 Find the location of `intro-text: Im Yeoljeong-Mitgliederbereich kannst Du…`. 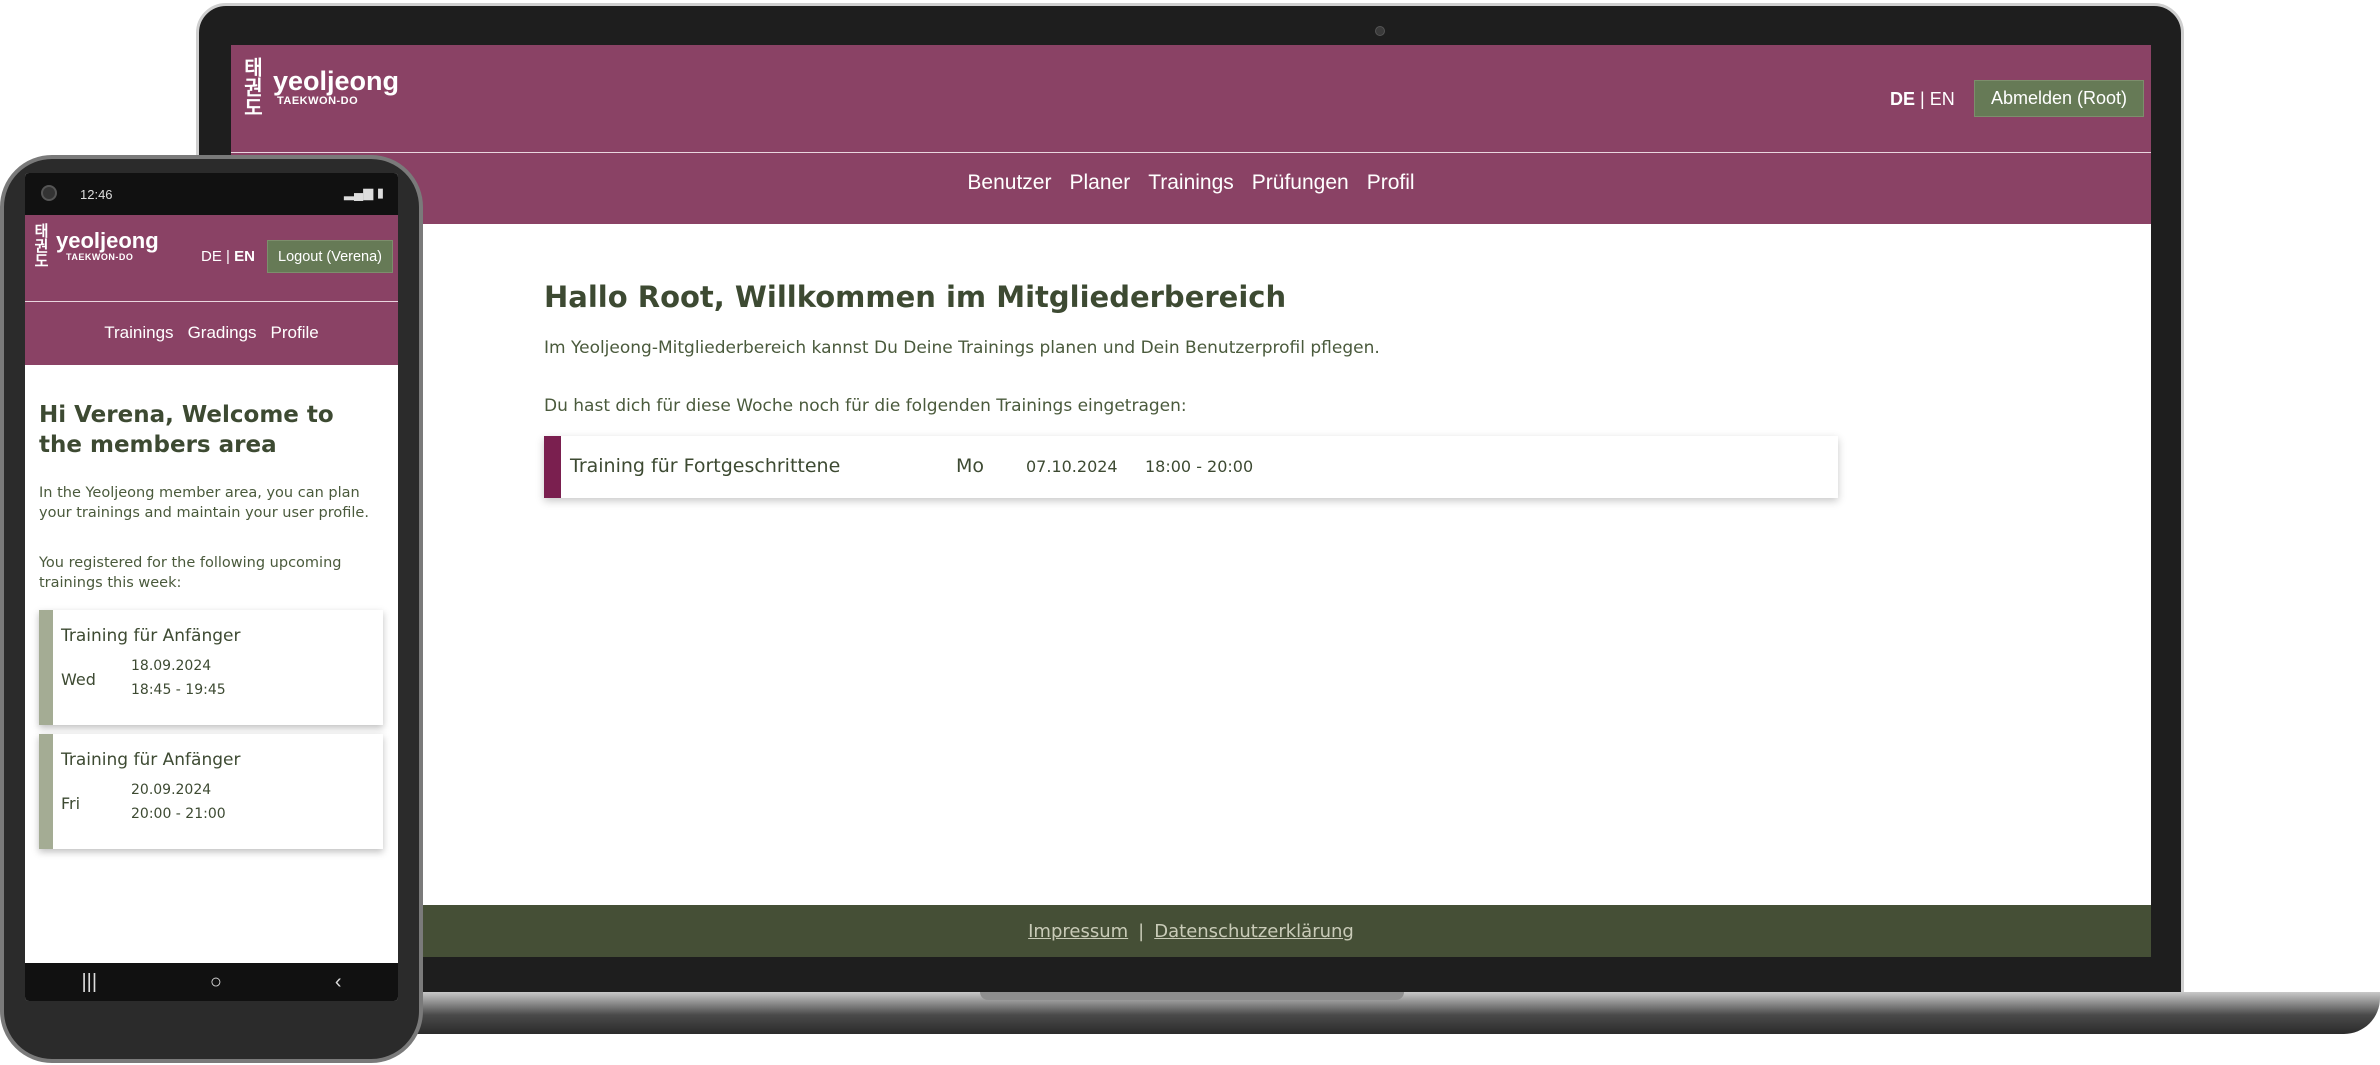

intro-text: Im Yeoljeong-Mitgliederbereich kannst Du… is located at coordinates (962, 348).